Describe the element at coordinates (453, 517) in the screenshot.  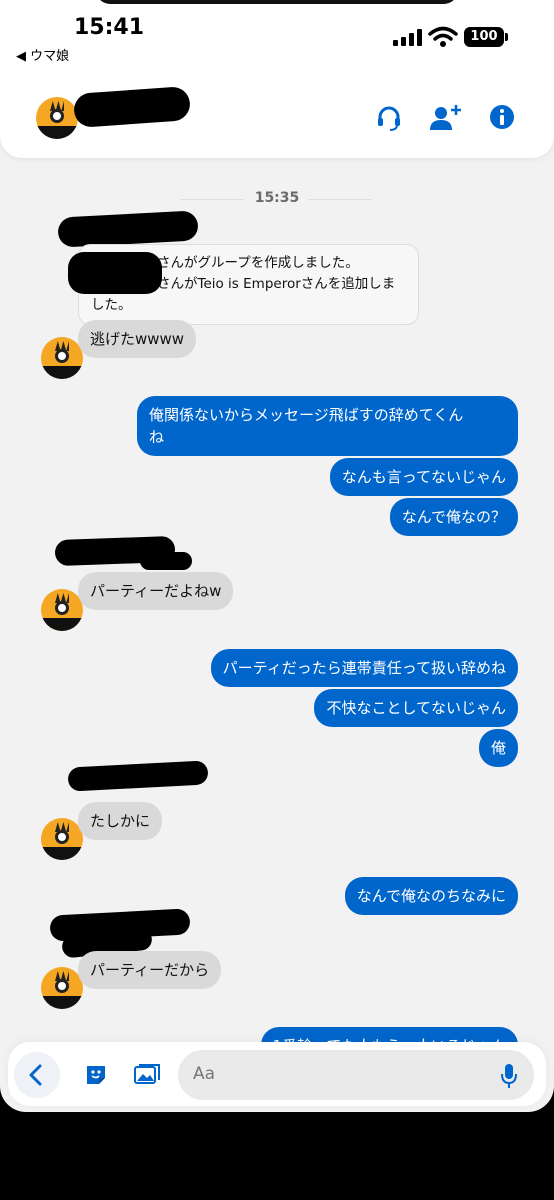
I see `outgoing-message: なんで俺なの？` at that location.